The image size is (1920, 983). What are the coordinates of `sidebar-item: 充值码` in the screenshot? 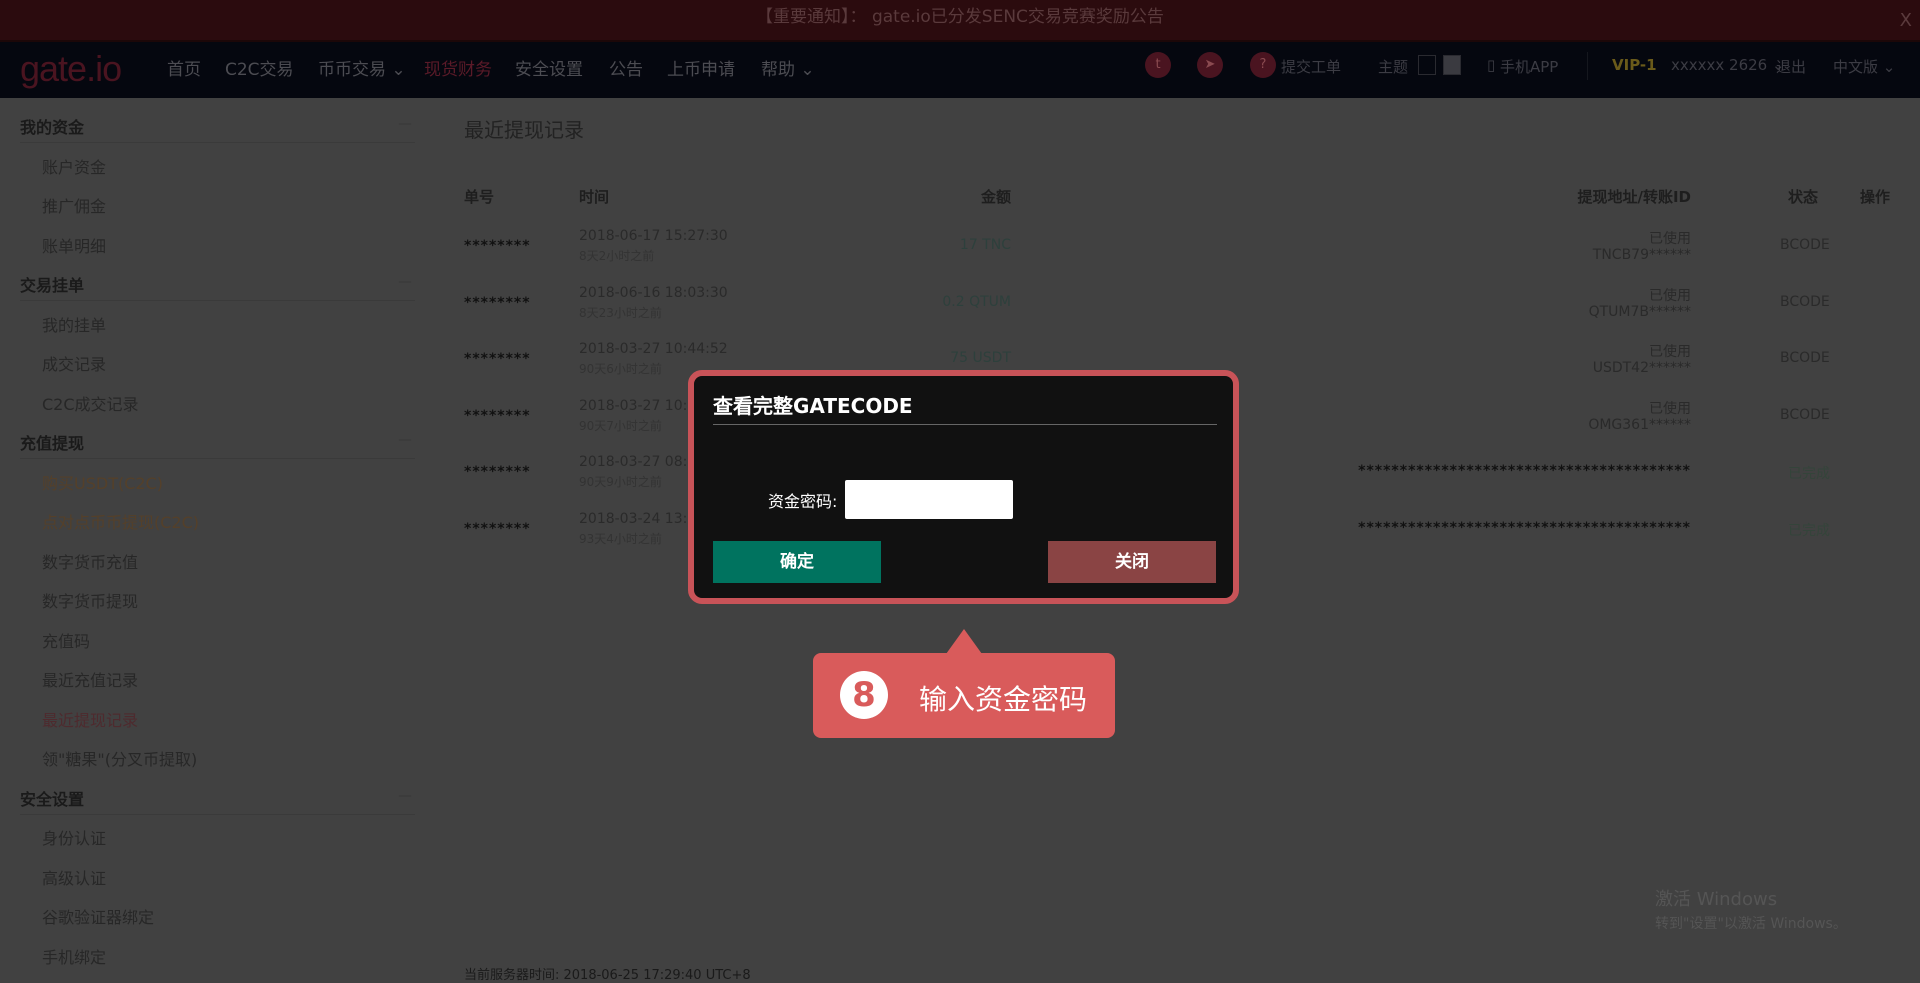 It's located at (66, 640).